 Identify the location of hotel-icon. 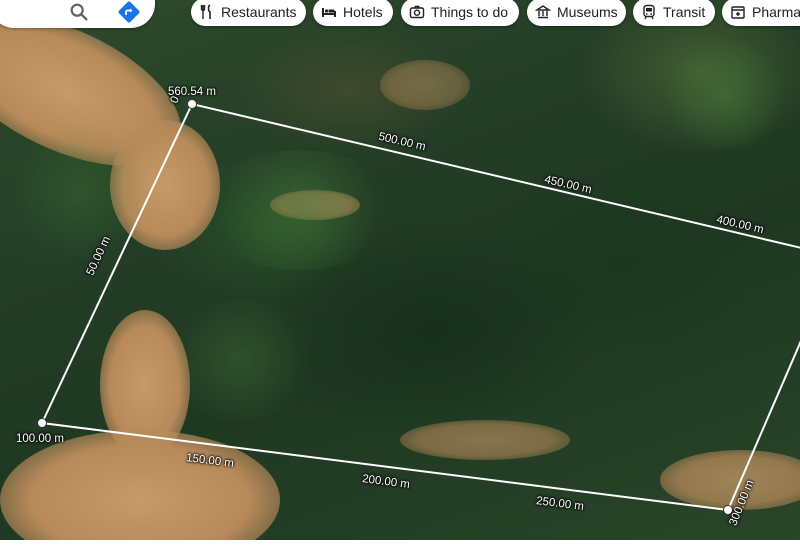
(329, 12).